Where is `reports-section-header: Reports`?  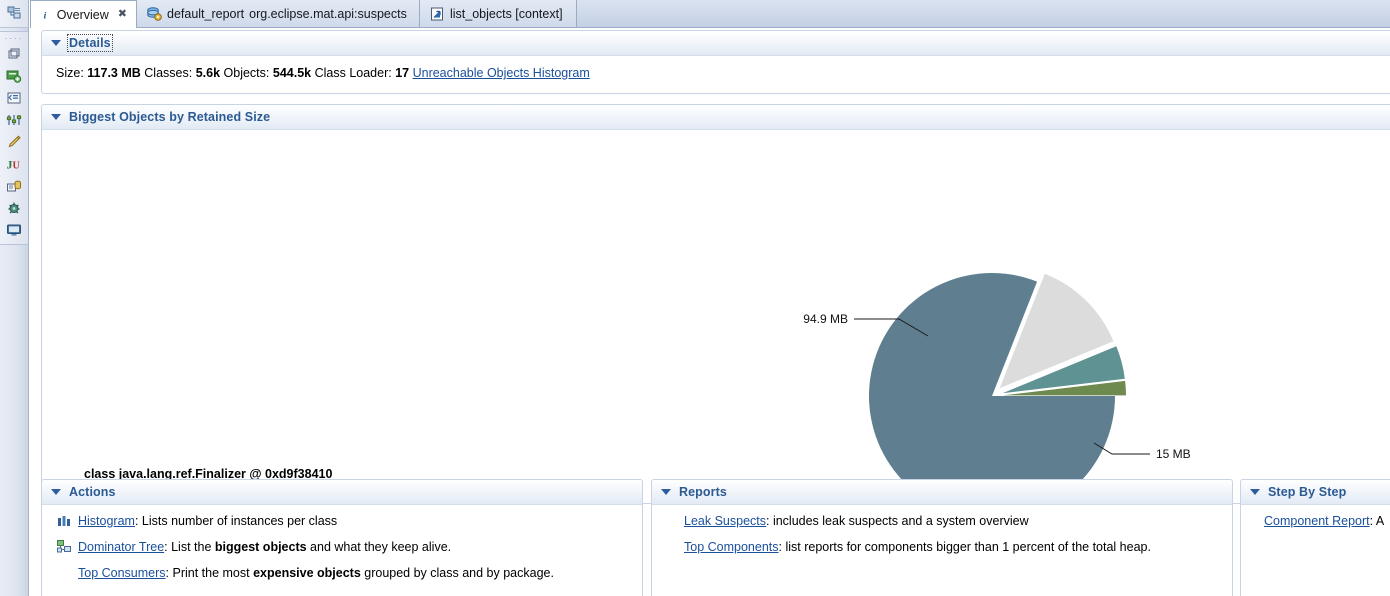
reports-section-header: Reports is located at coordinates (942, 492).